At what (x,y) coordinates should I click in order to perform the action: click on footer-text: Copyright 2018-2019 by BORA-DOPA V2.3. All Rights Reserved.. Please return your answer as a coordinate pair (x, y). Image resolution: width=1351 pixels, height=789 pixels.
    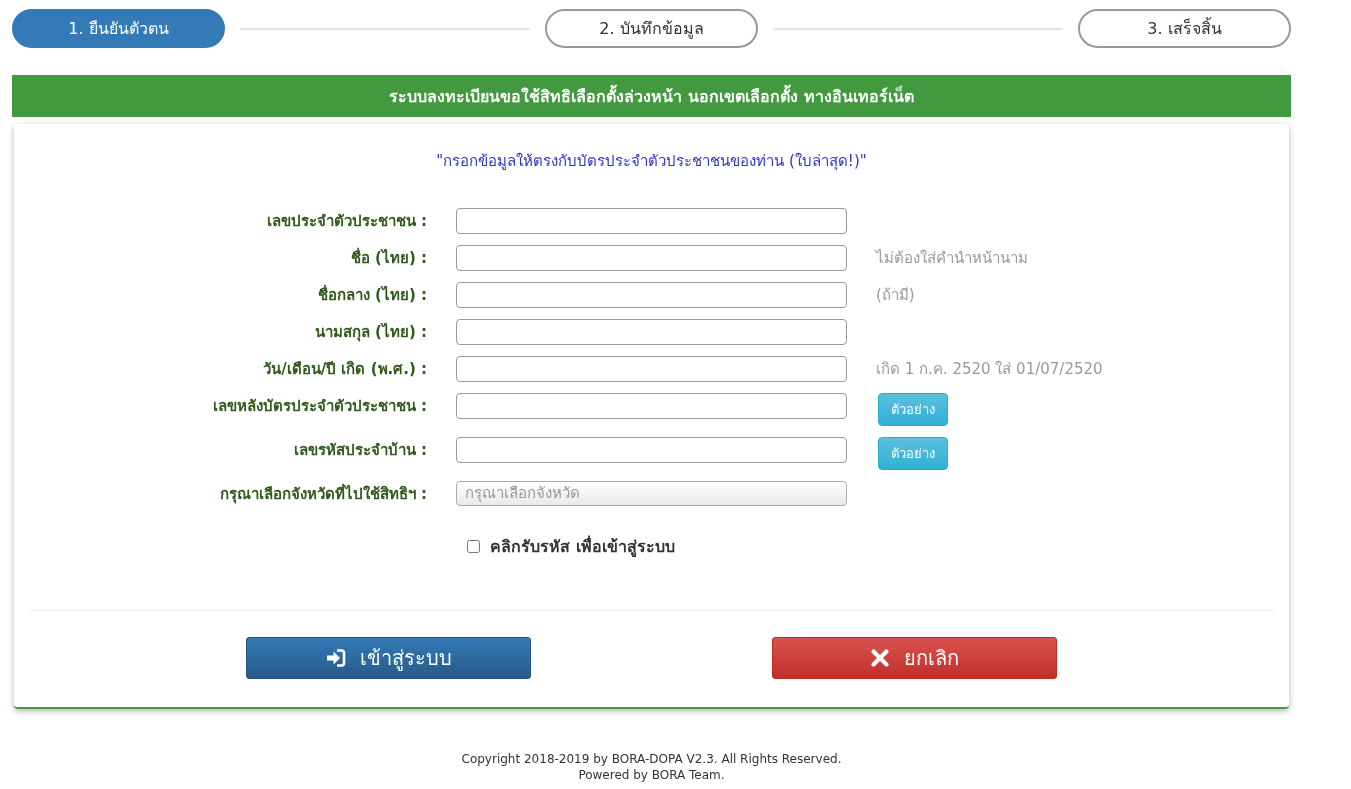
    Looking at the image, I should click on (651, 759).